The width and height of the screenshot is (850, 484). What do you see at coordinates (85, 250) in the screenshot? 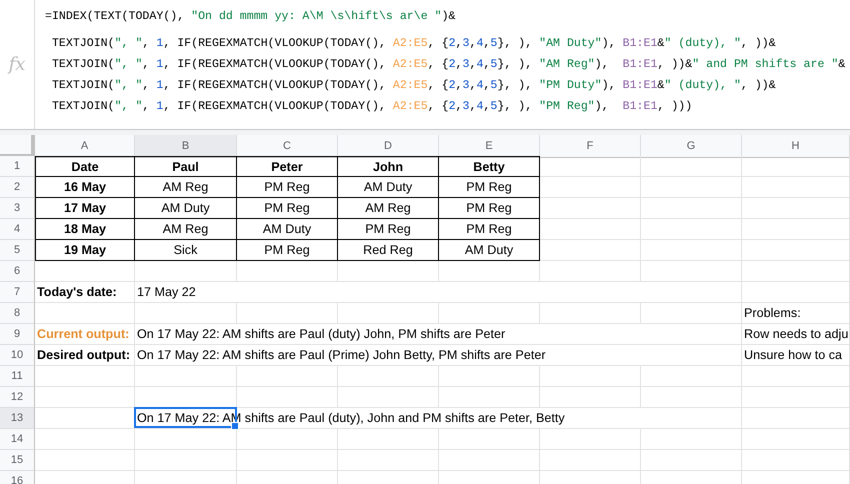
I see `table-header-cell: 19 May` at bounding box center [85, 250].